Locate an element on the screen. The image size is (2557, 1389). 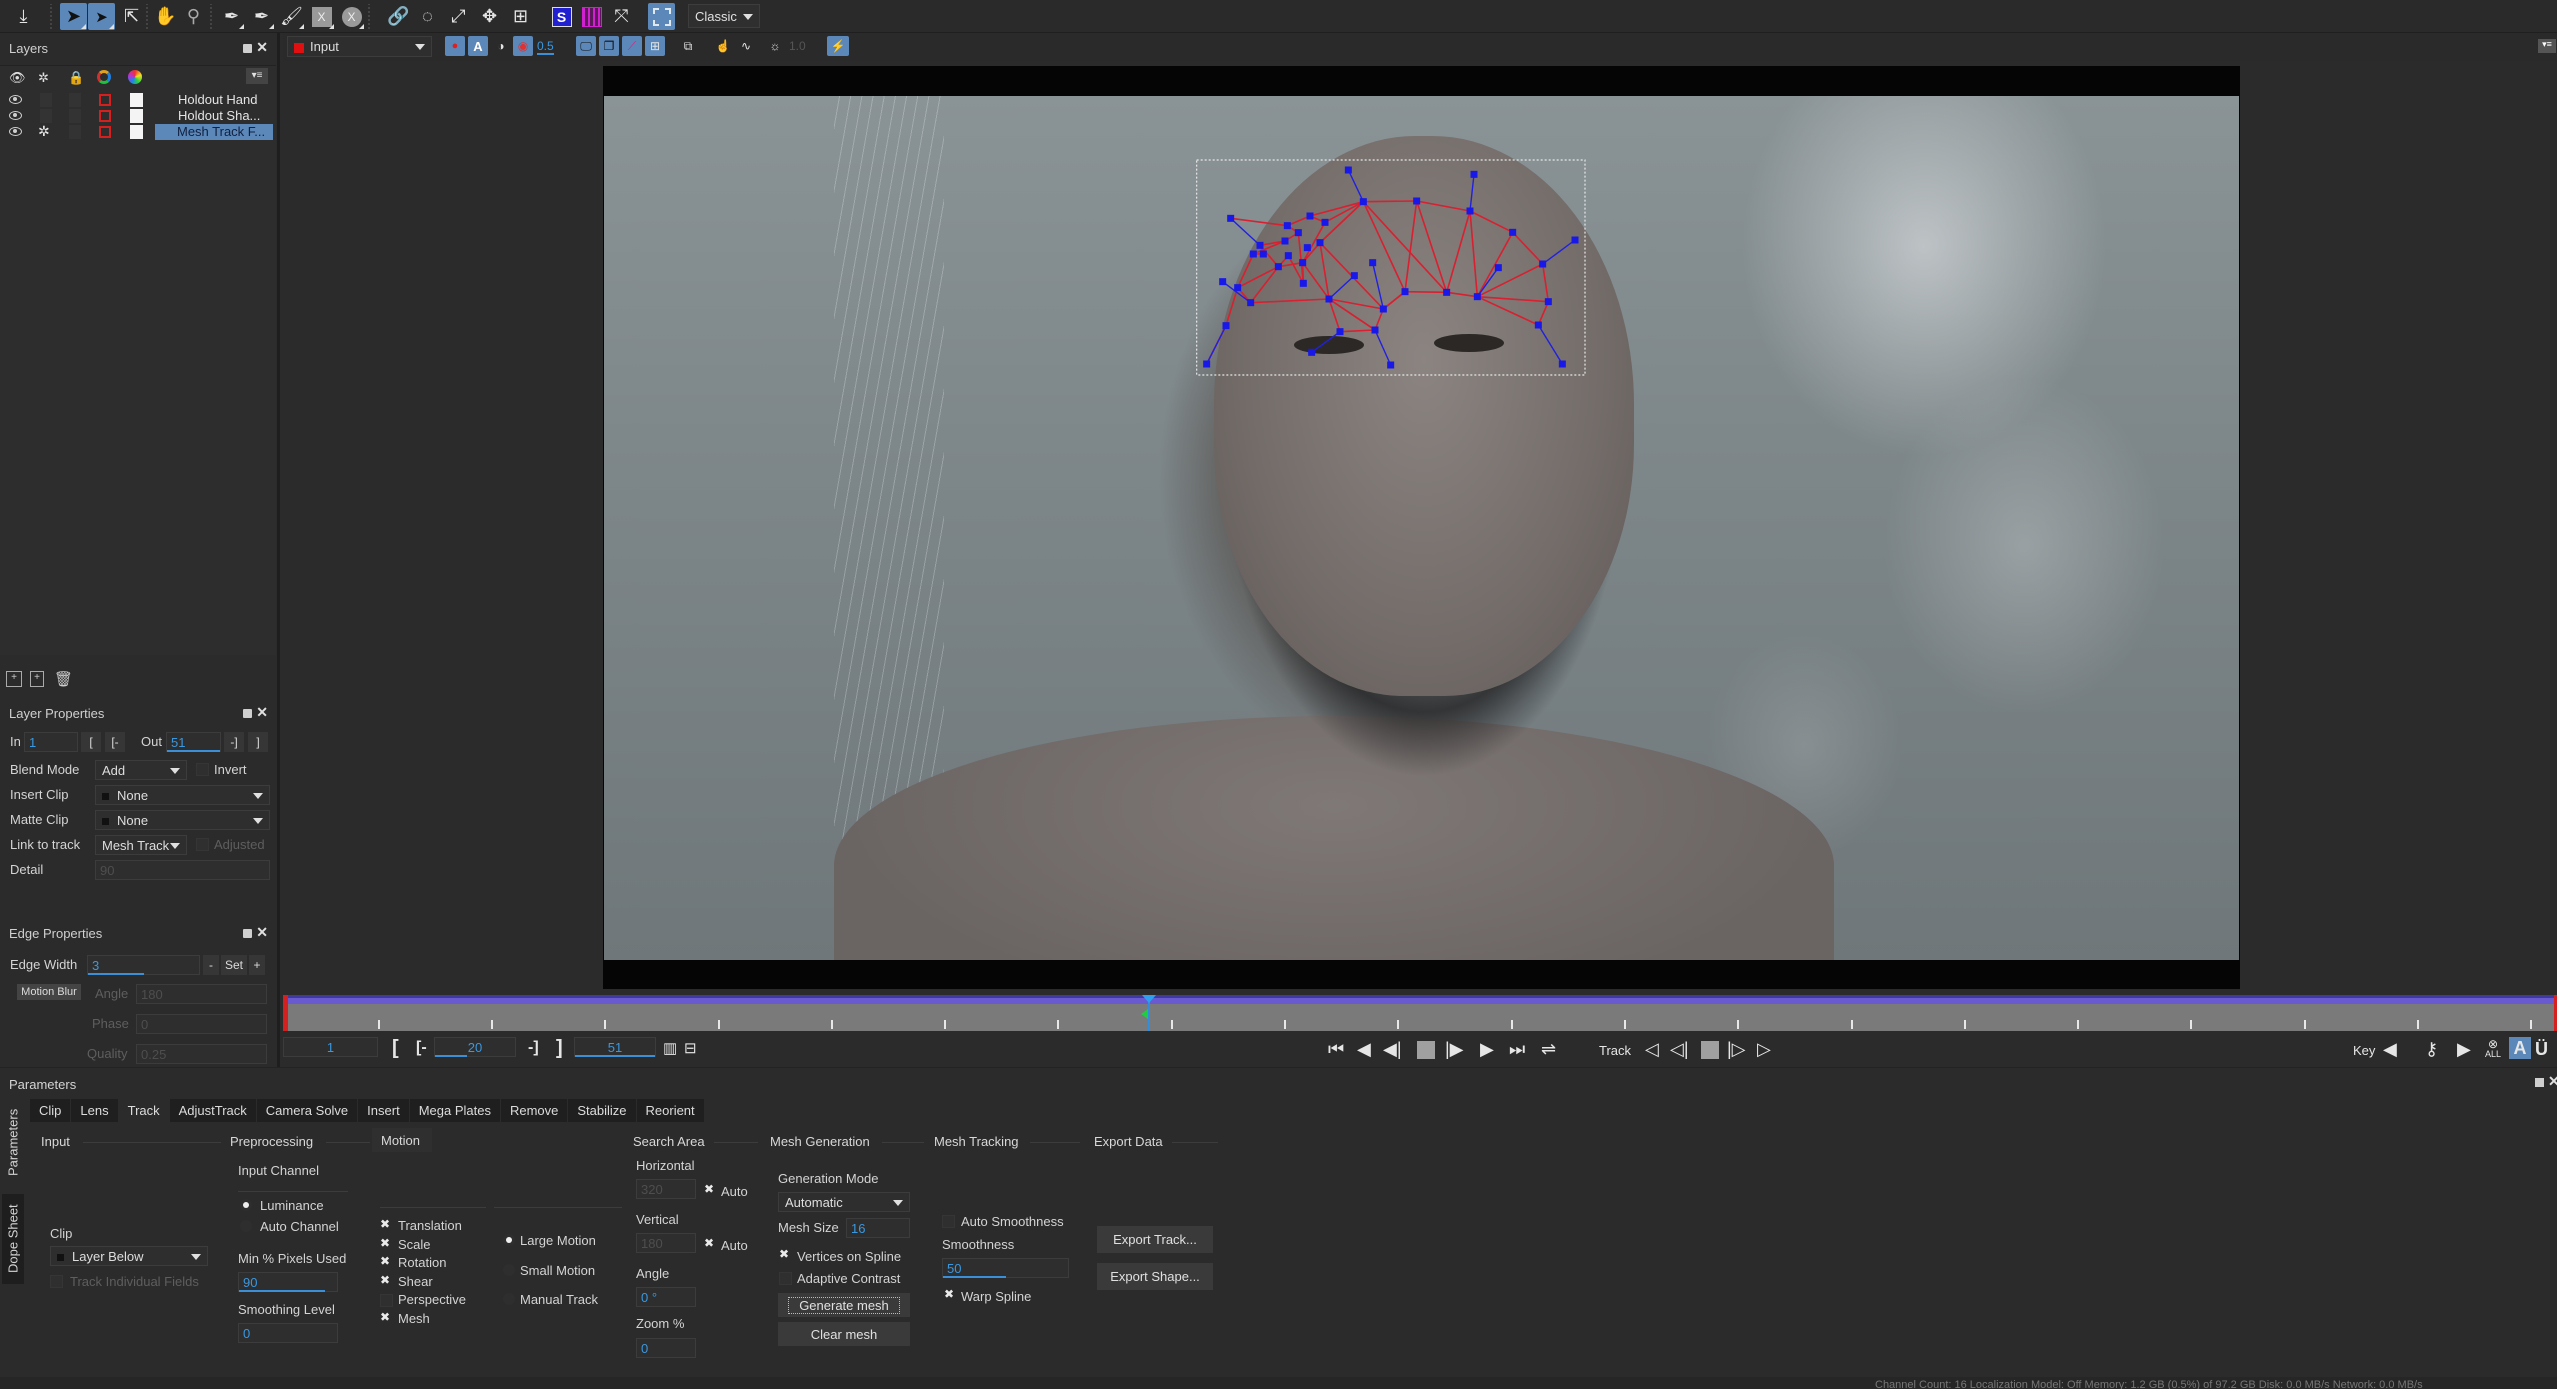
motion-translation-checkbox is located at coordinates (386, 1225).